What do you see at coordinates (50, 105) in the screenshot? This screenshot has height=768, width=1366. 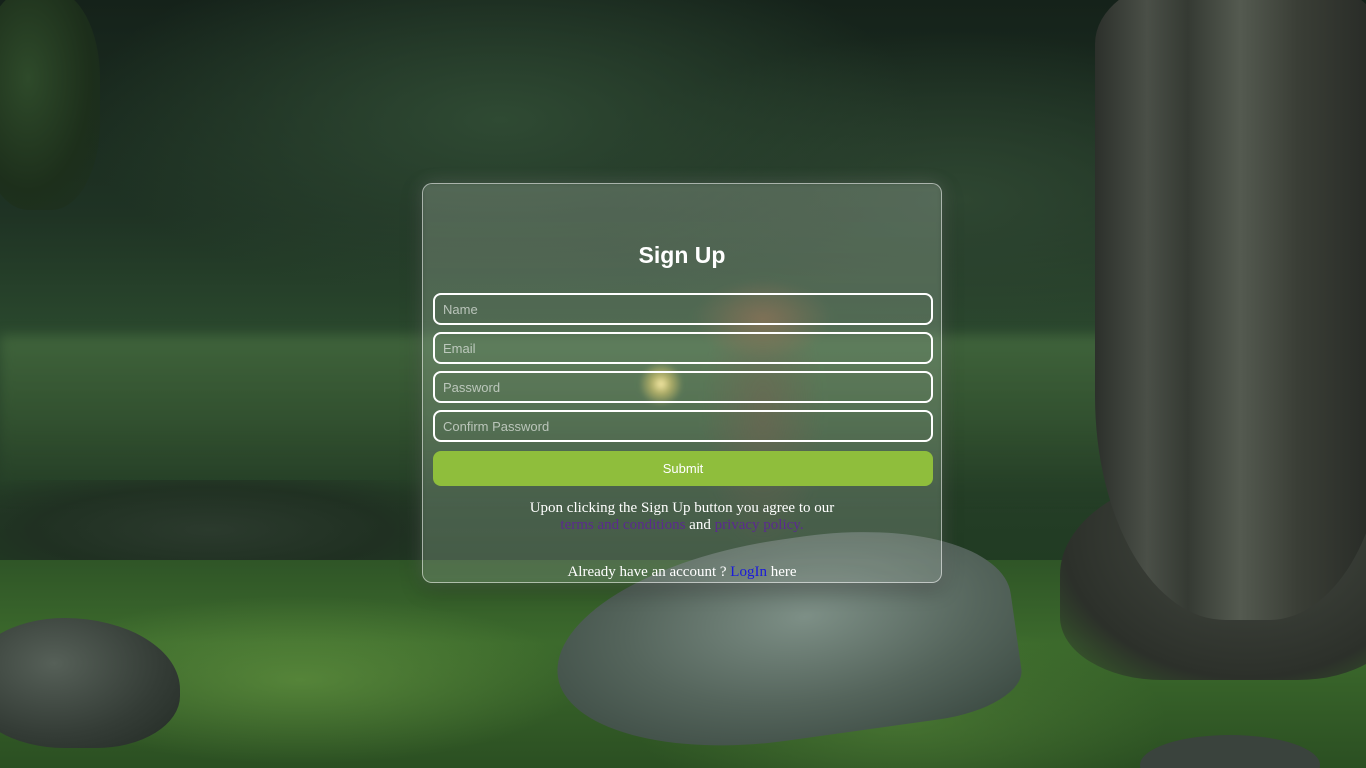 I see `background-leaves` at bounding box center [50, 105].